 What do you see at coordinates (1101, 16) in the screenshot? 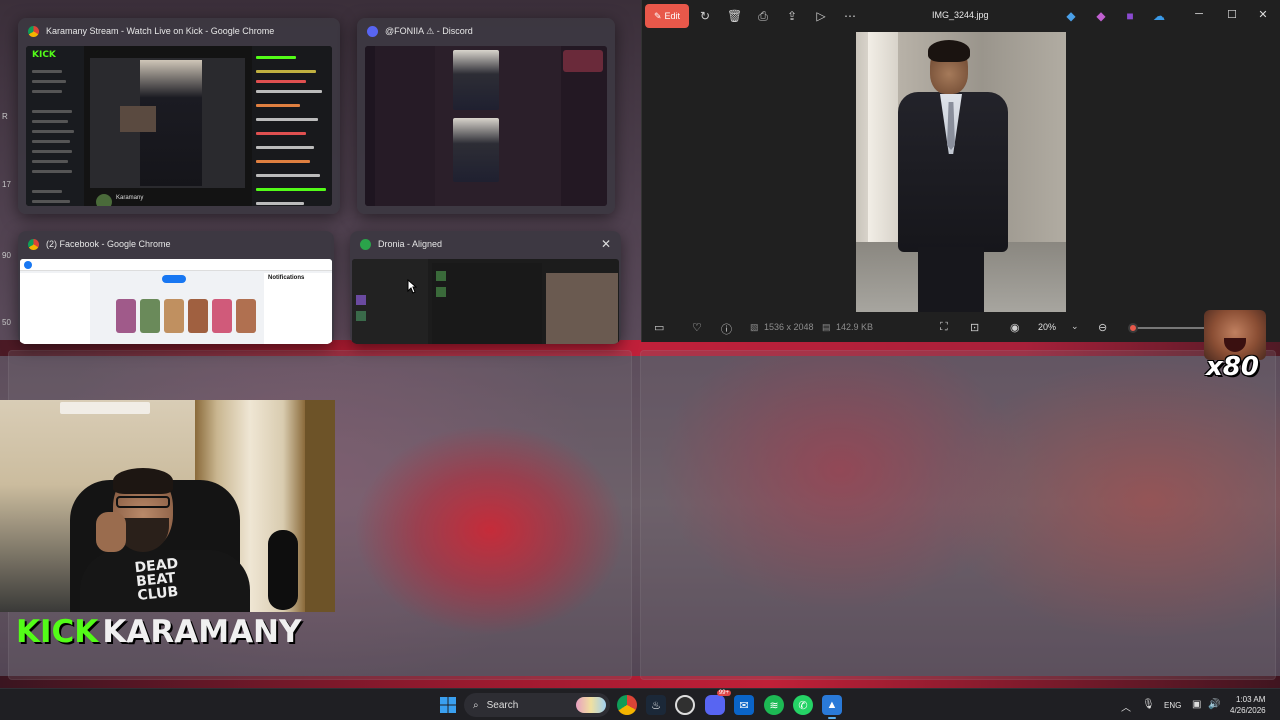
I see `copilot-icon: ◆` at bounding box center [1101, 16].